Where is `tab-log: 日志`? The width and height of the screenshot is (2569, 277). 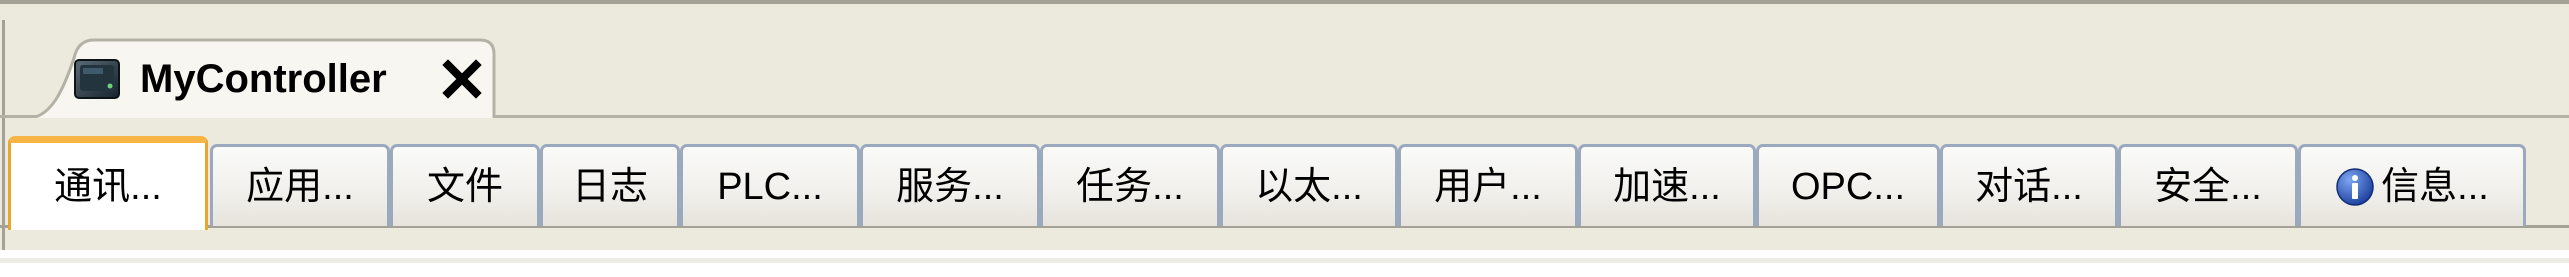 tab-log: 日志 is located at coordinates (610, 185).